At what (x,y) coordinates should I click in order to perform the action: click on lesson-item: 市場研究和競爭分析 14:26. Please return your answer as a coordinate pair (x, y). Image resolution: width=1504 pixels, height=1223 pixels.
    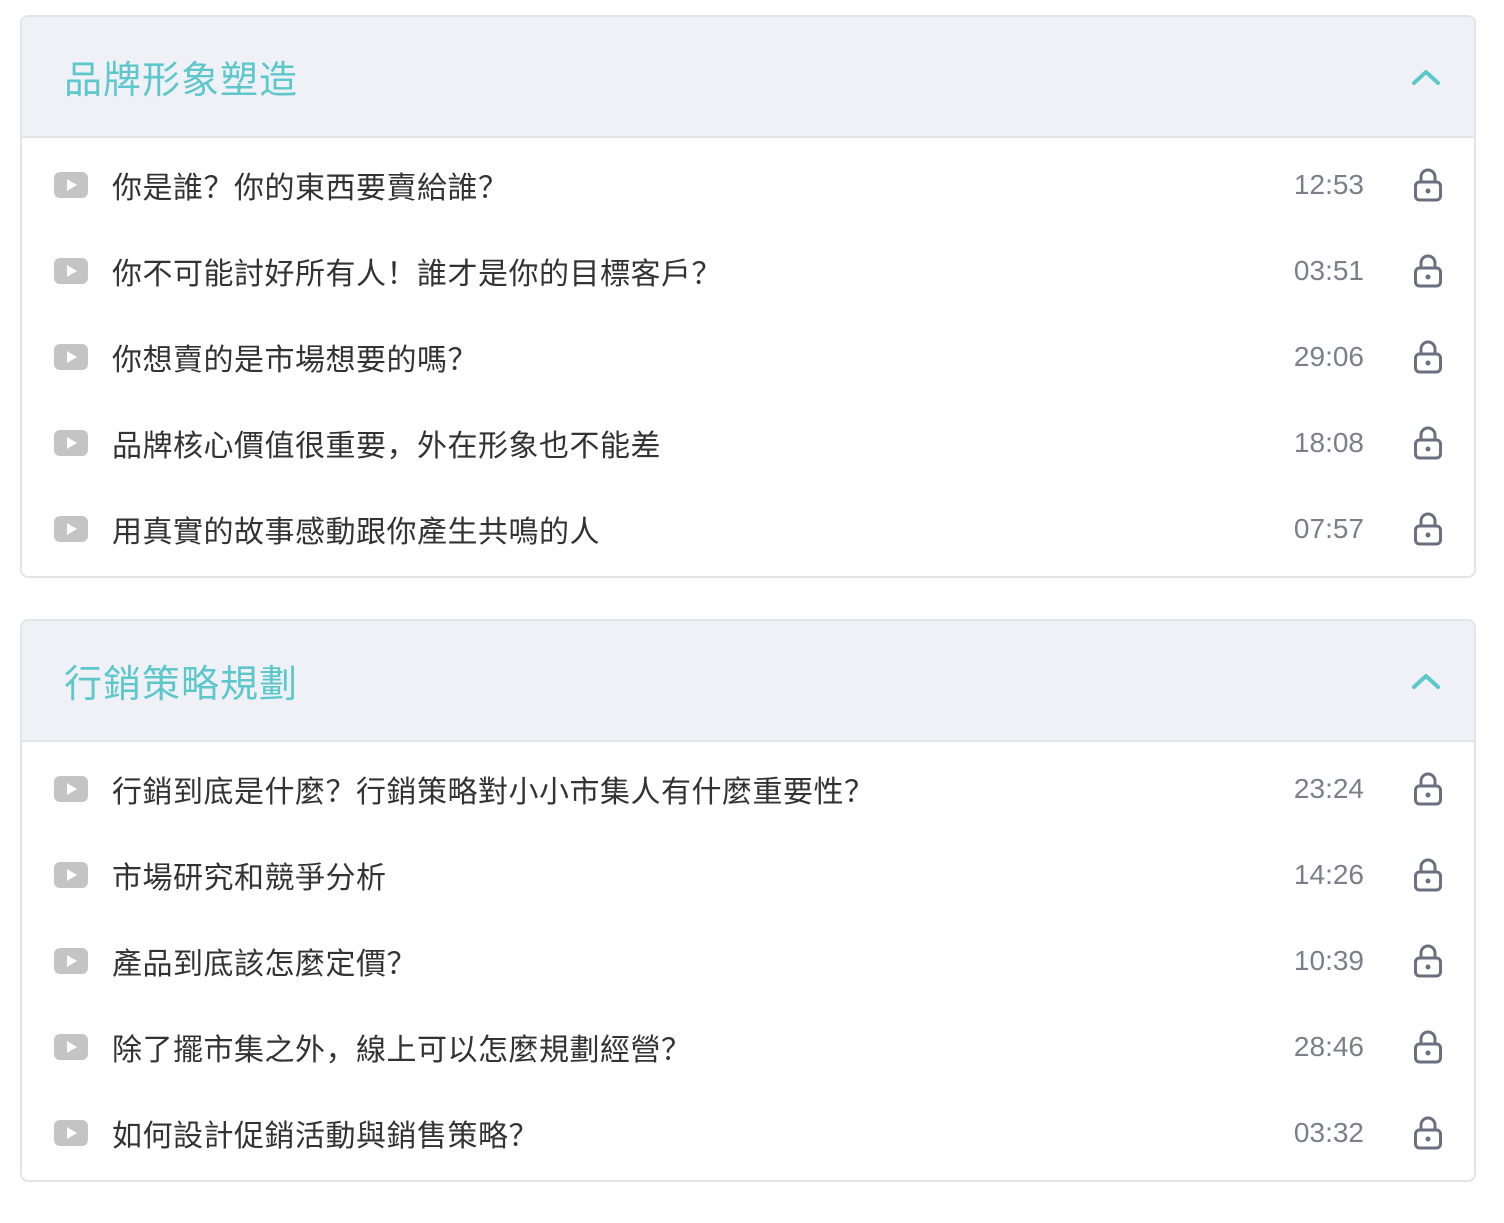
    Looking at the image, I should click on (748, 875).